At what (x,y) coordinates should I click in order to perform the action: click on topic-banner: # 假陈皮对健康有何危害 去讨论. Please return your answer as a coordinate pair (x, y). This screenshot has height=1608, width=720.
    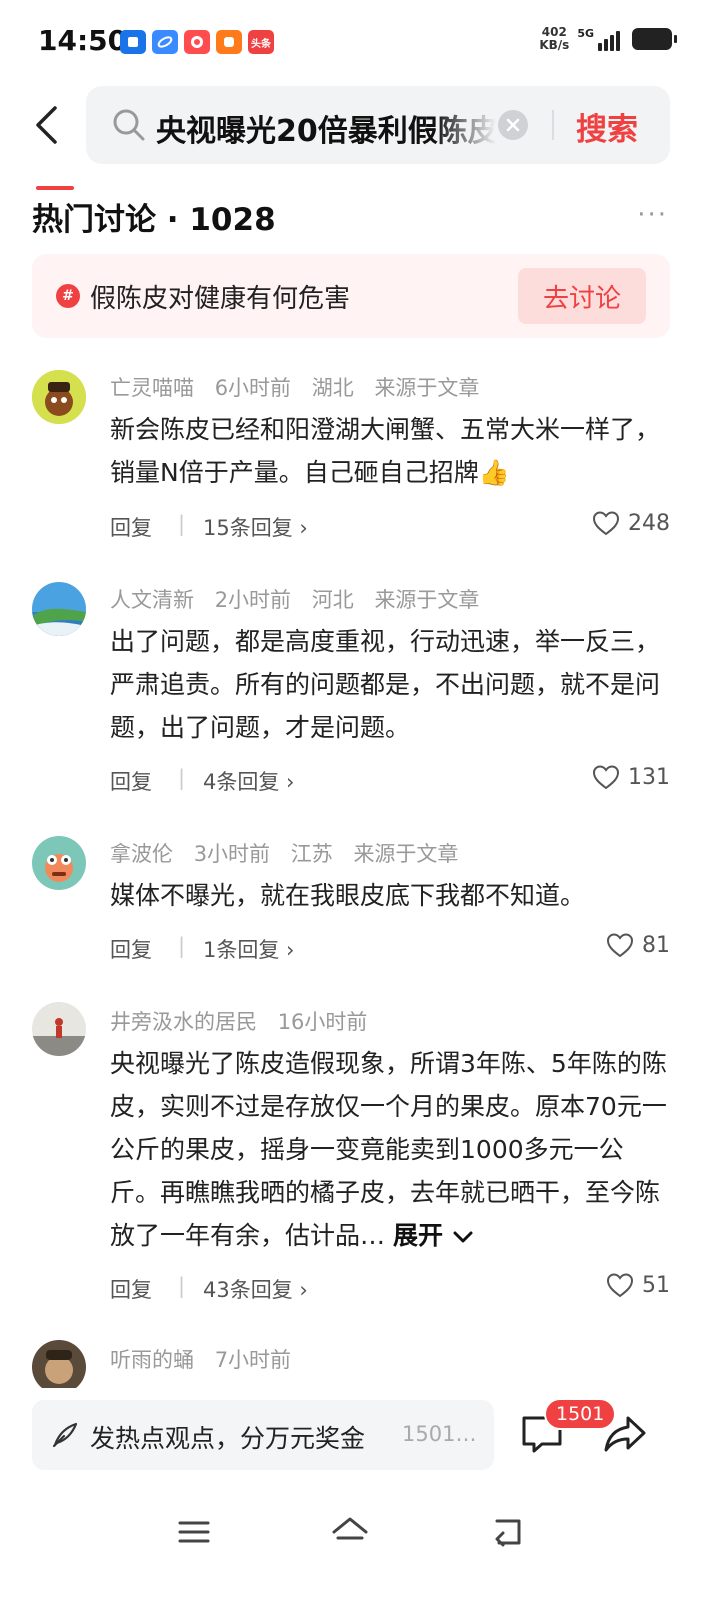
    Looking at the image, I should click on (351, 296).